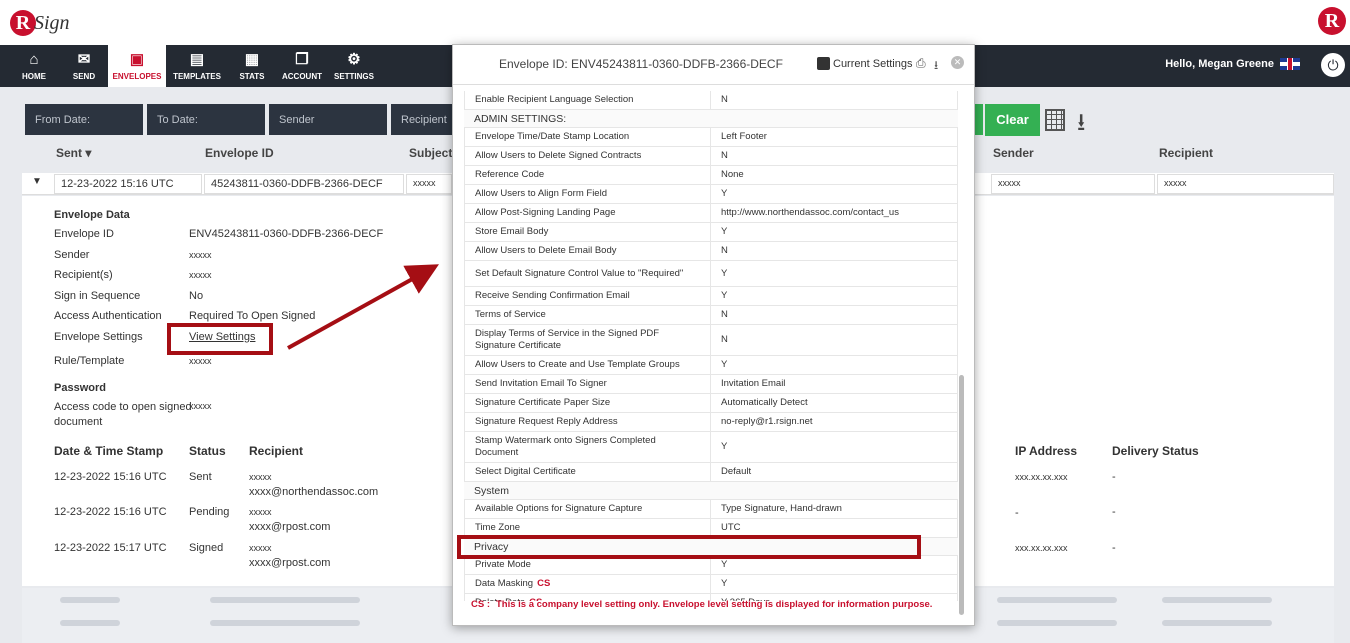 This screenshot has width=1350, height=643. I want to click on setting-value: Left Footer, so click(834, 137).